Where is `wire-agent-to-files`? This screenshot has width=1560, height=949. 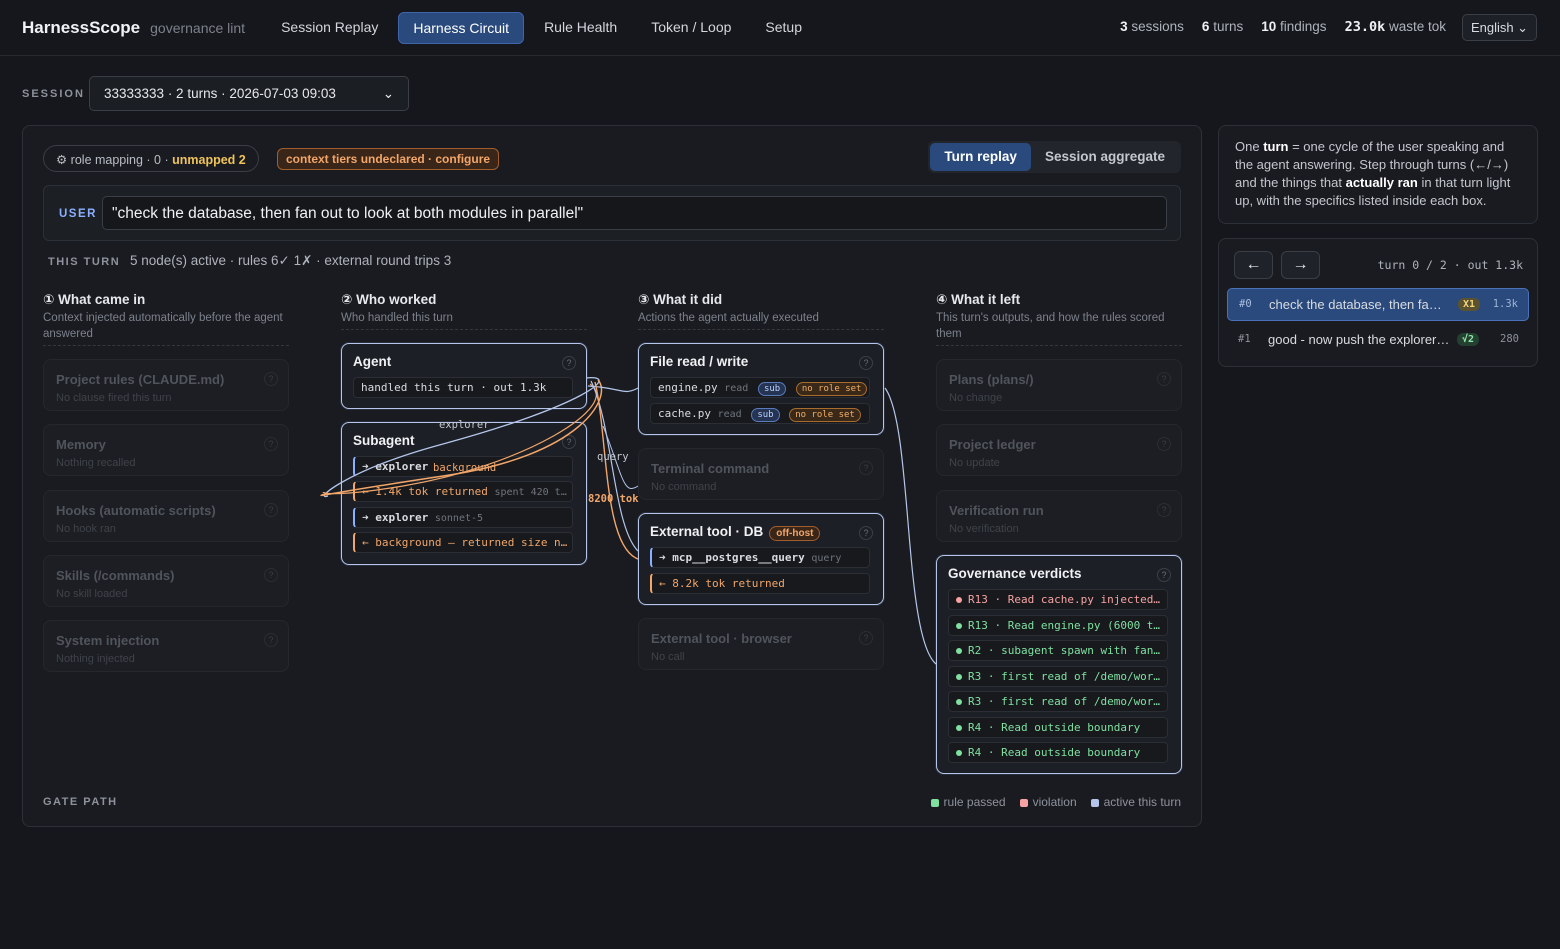
wire-agent-to-files is located at coordinates (613, 389).